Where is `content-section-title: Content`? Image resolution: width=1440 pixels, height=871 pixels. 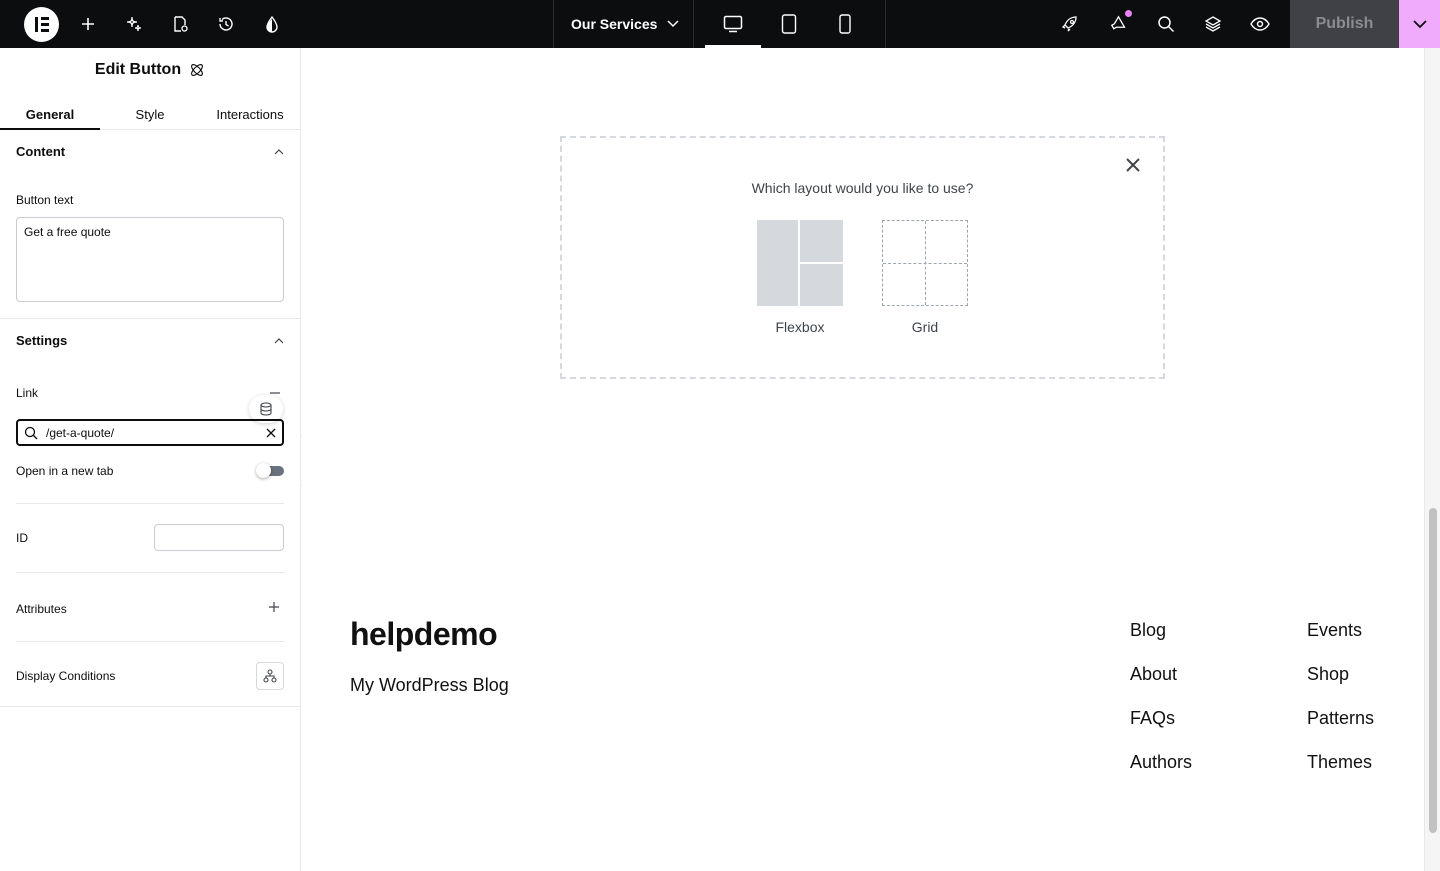
content-section-title: Content is located at coordinates (41, 151).